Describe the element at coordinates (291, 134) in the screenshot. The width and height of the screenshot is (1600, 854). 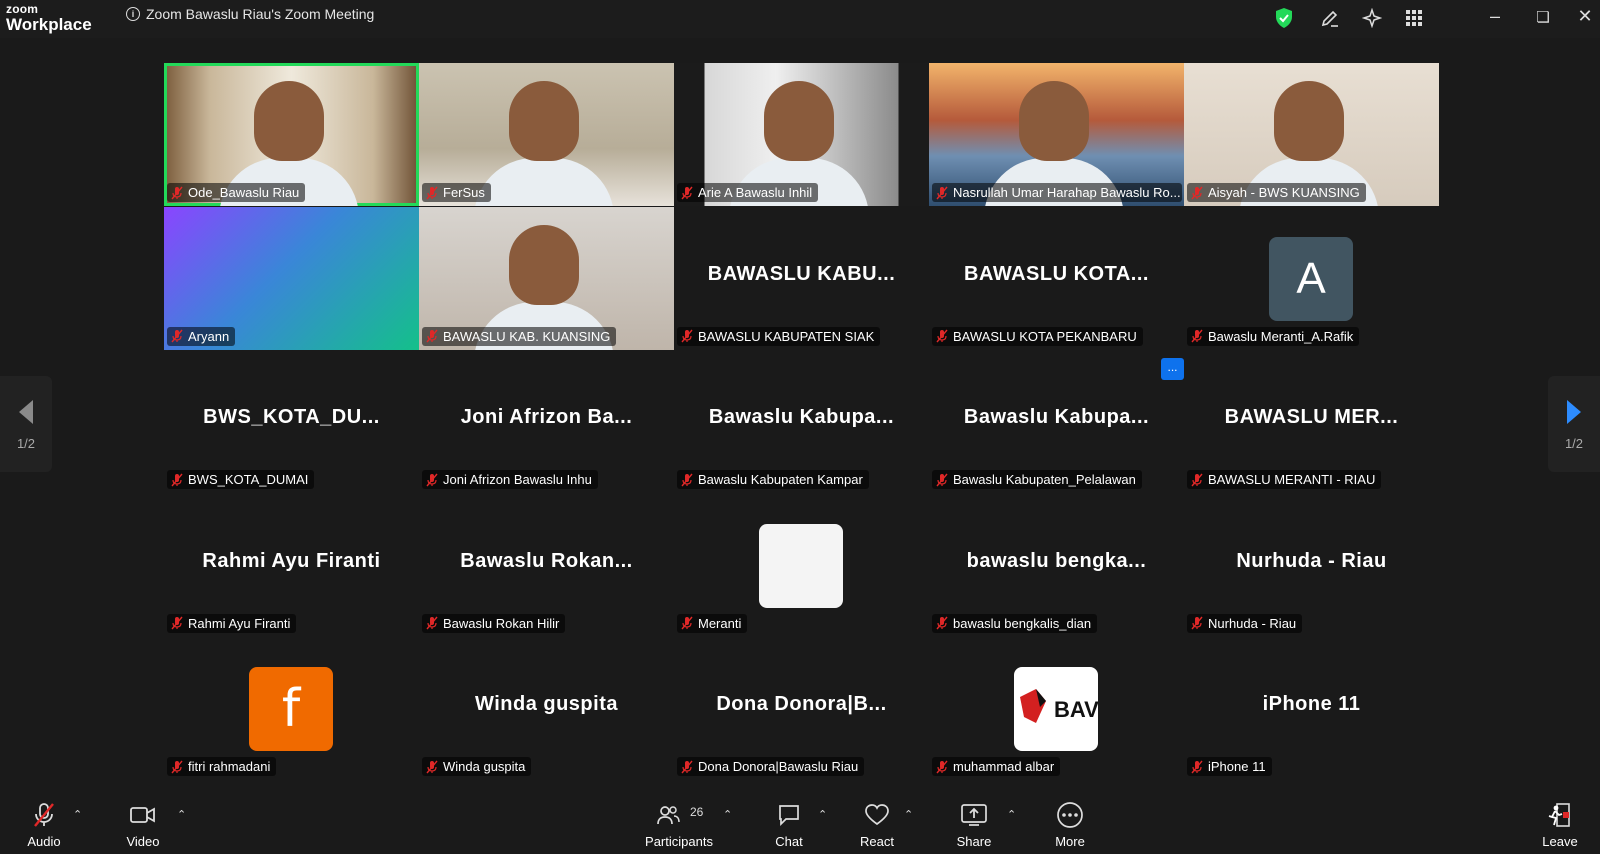
I see `participant-tile: Ode_Bawaslu Riau` at that location.